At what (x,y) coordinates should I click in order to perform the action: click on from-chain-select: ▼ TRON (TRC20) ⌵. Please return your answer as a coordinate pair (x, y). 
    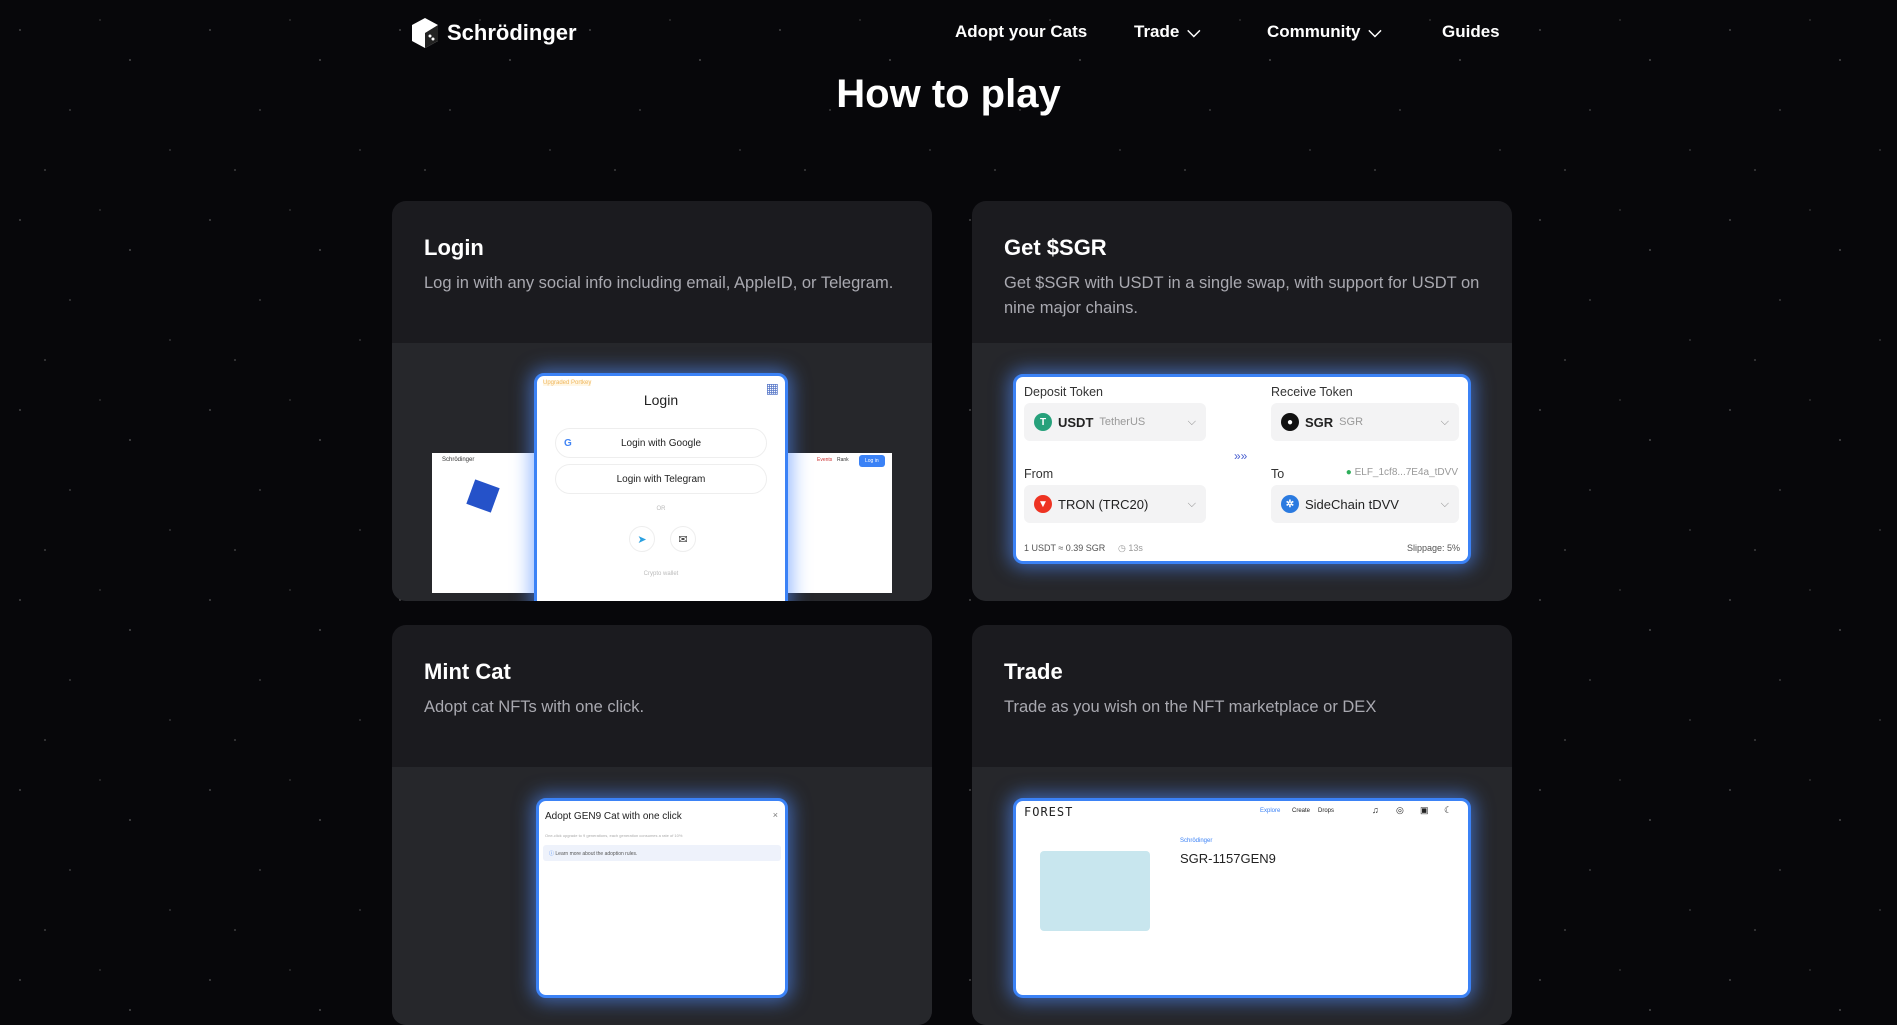
    Looking at the image, I should click on (1115, 504).